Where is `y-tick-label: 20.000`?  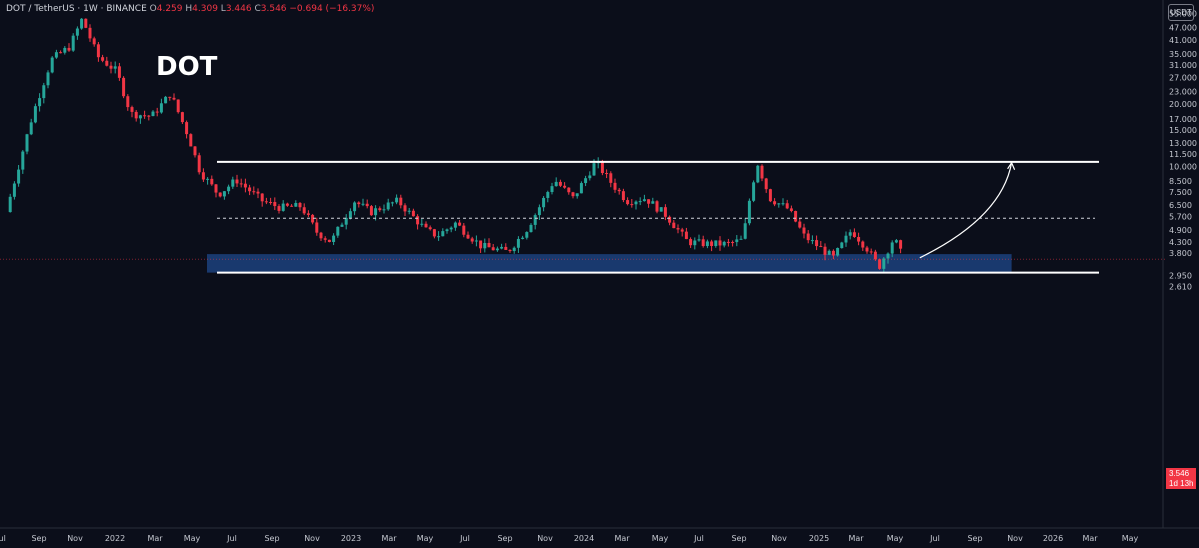 y-tick-label: 20.000 is located at coordinates (1183, 104).